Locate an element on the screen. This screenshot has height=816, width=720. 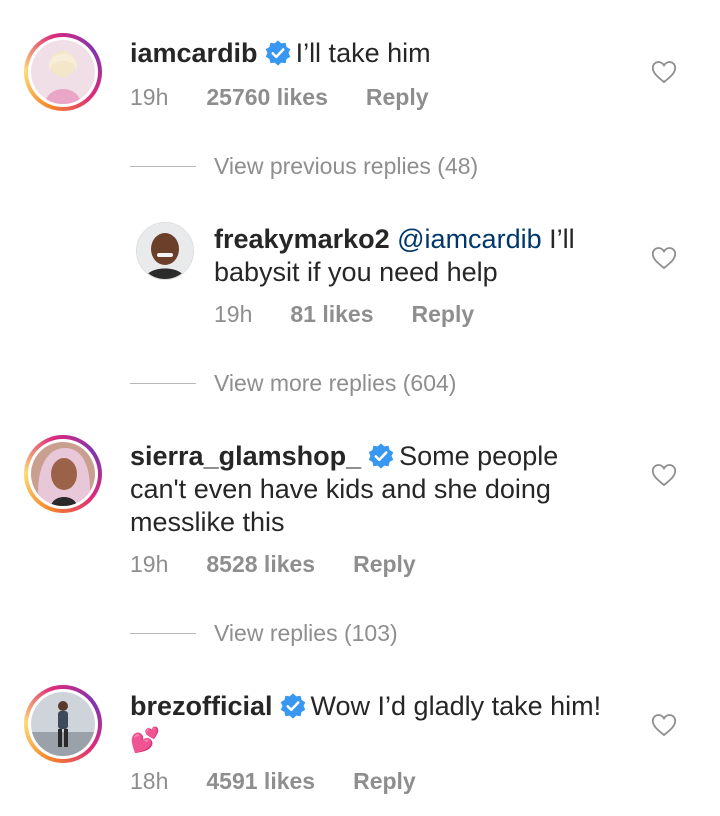
view-more-replies-button: View more replies (604) is located at coordinates (293, 383).